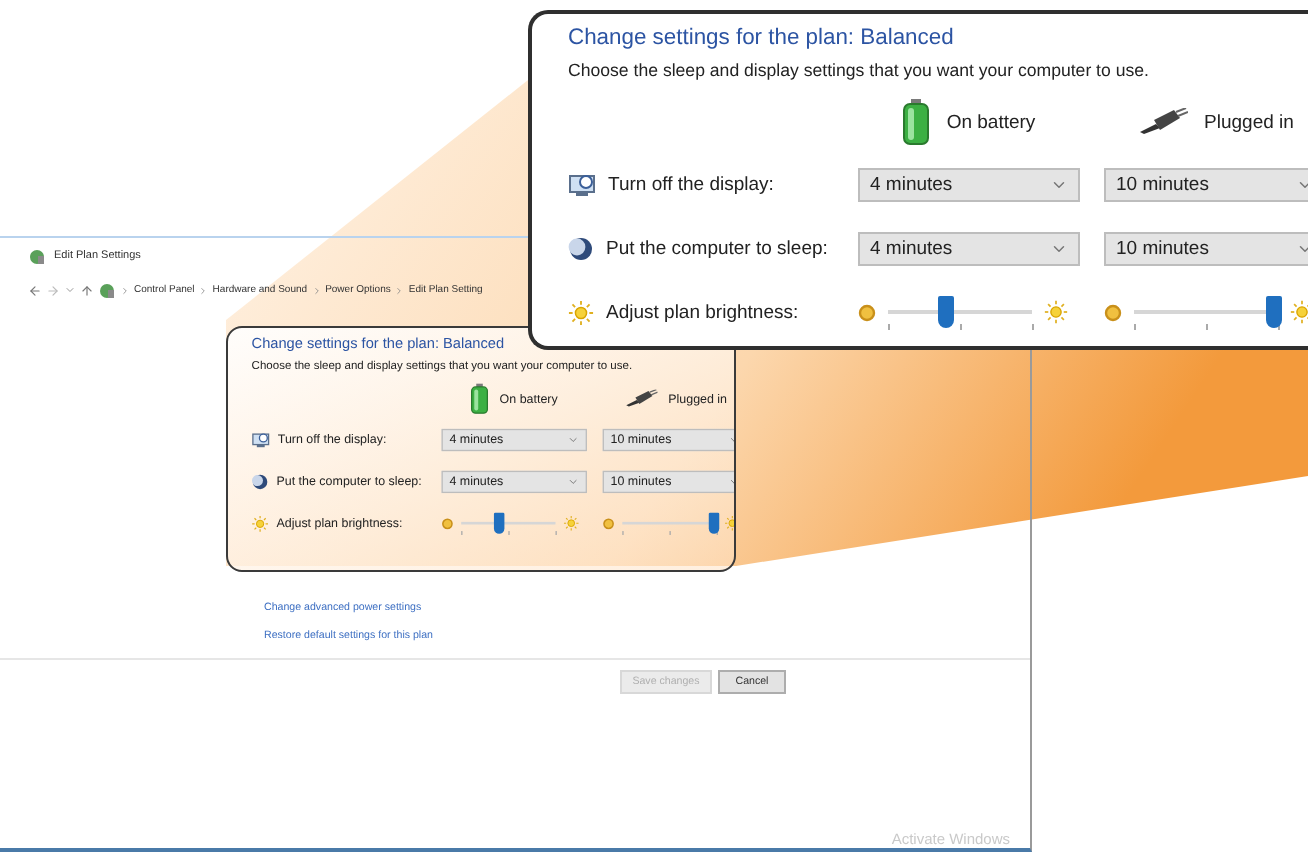 The width and height of the screenshot is (1308, 852). I want to click on plan-title: Change settings for the plan: Balanced, so click(761, 38).